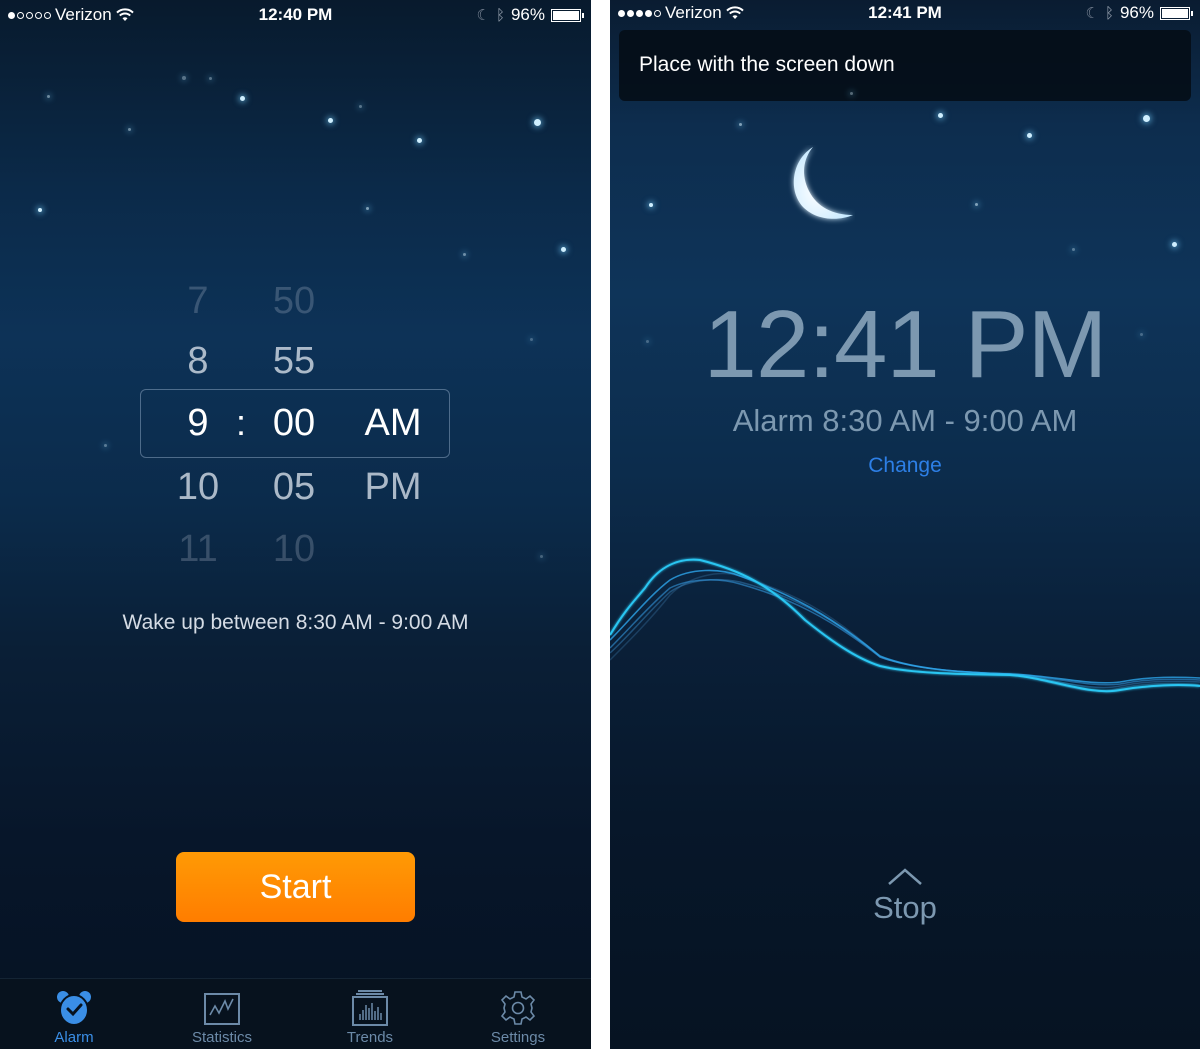 The image size is (1200, 1049). I want to click on picker-hour: 10, so click(198, 487).